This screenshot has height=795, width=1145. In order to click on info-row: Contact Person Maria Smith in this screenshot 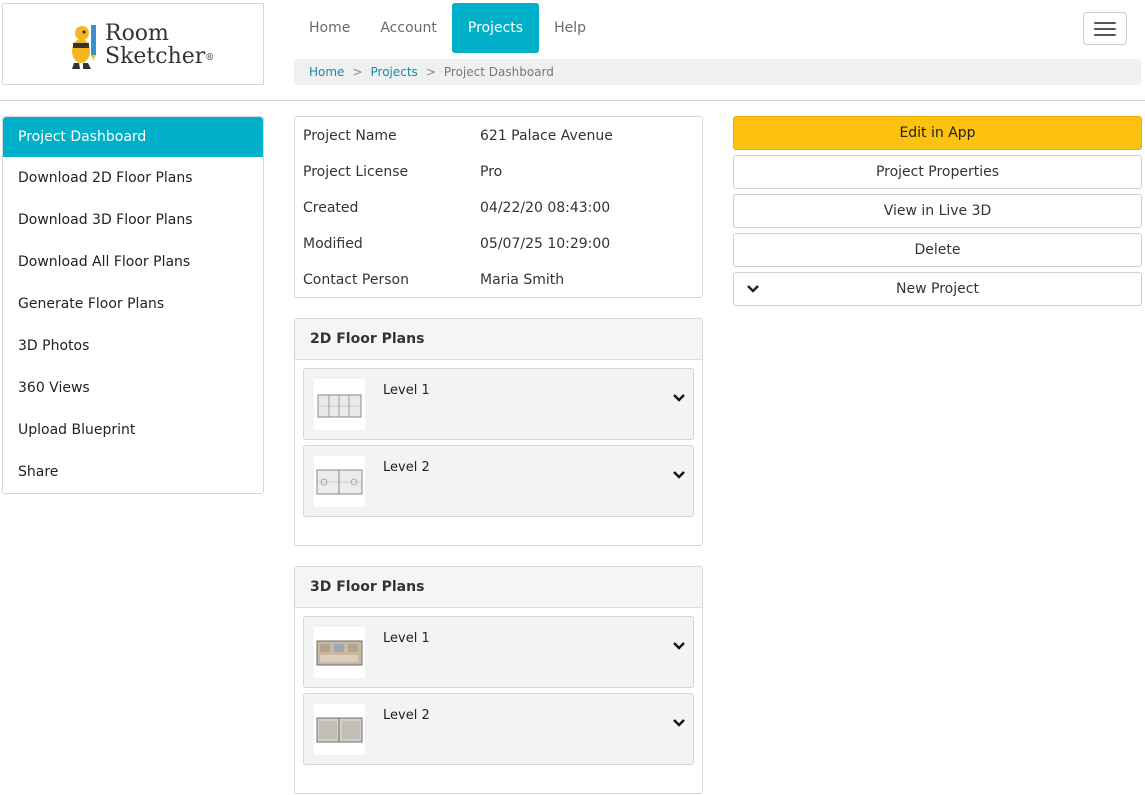, I will do `click(498, 280)`.